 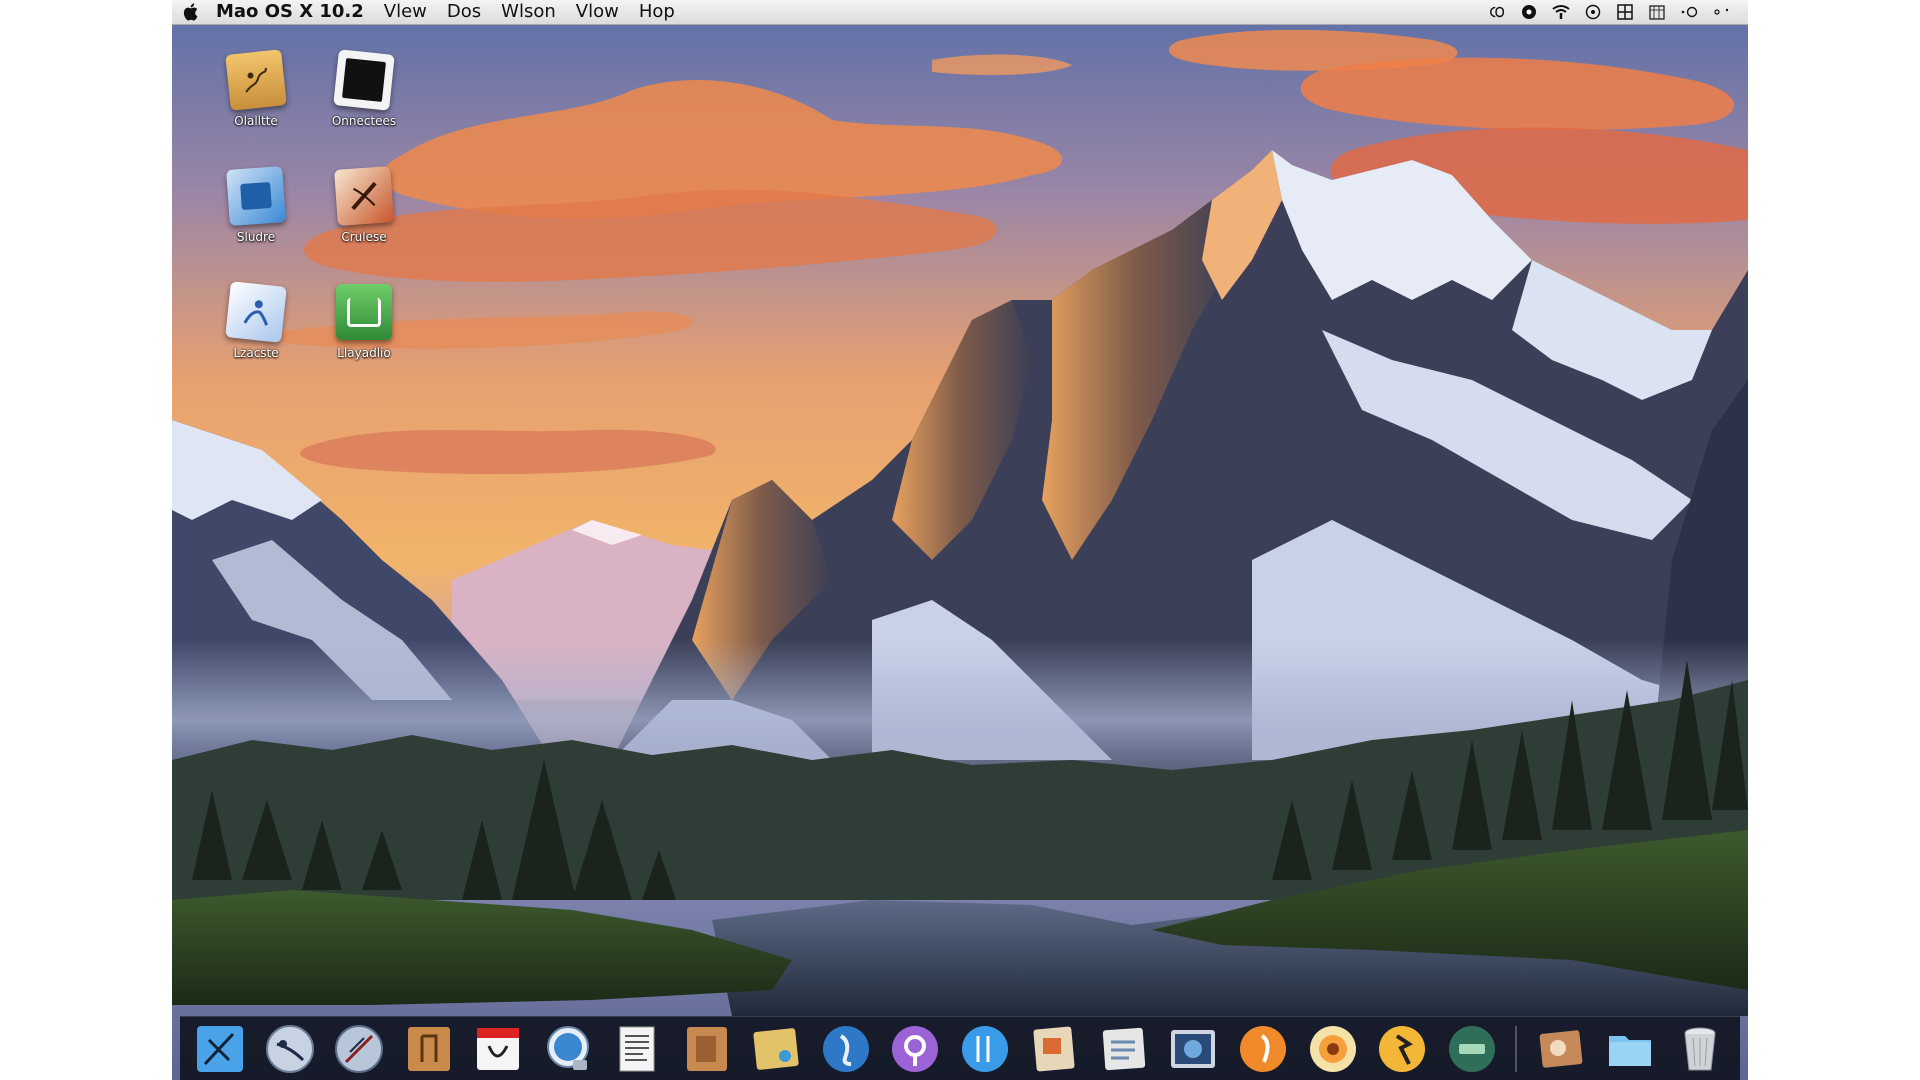 I want to click on iphoto-icon, so click(x=1561, y=1049).